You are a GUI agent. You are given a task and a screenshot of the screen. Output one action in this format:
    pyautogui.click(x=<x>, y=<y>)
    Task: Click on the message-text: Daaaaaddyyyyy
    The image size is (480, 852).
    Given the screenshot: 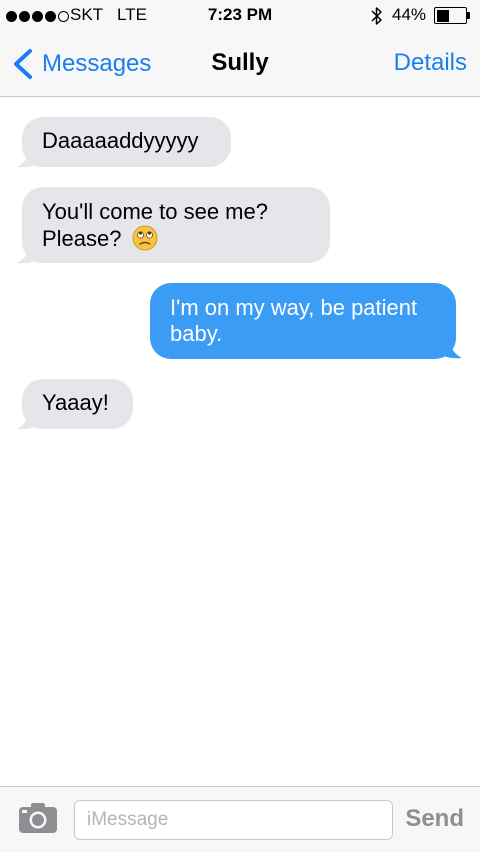 What is the action you would take?
    pyautogui.click(x=120, y=140)
    